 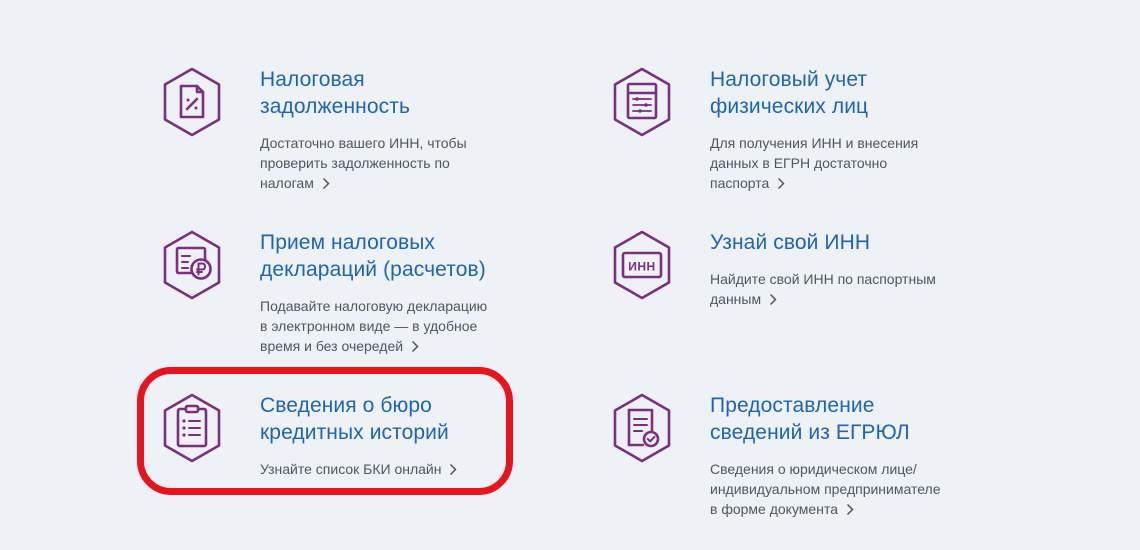 I want to click on title-line: задолженность, so click(x=335, y=106).